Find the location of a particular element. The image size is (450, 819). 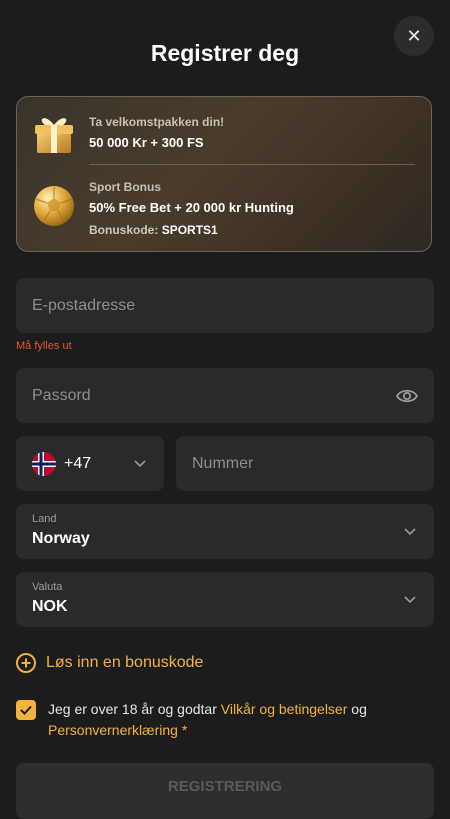

plus-circle-icon is located at coordinates (26, 663).